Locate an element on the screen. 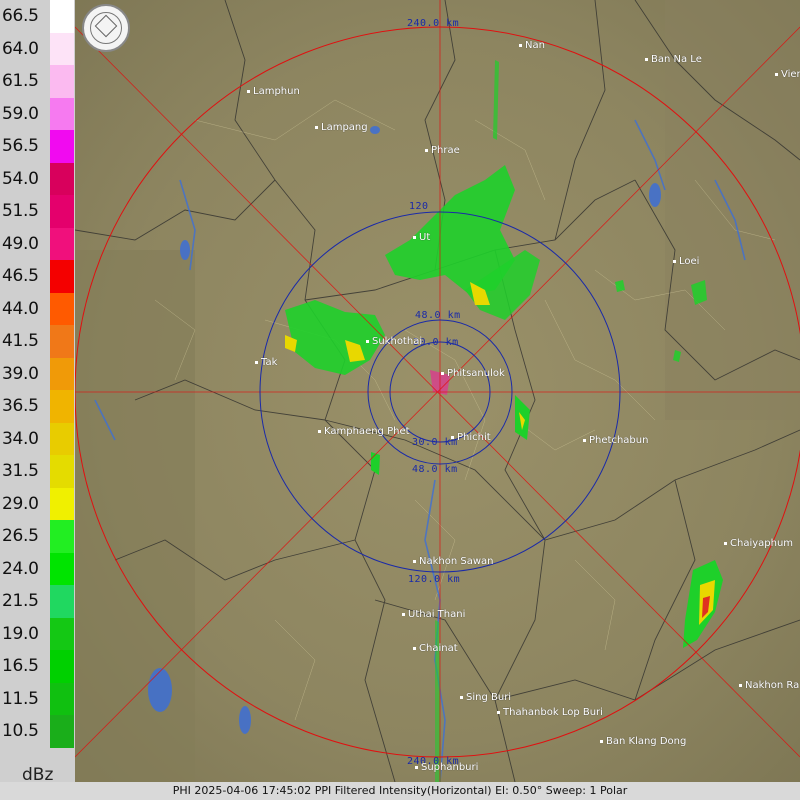 This screenshot has width=800, height=800. legend-level: 49.0 is located at coordinates (37, 243).